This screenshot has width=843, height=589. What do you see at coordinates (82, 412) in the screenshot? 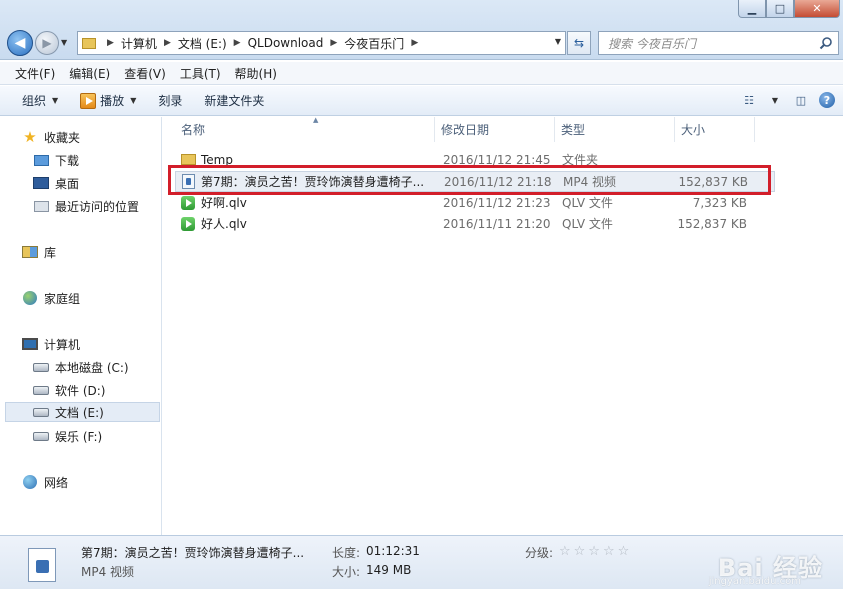
I see `sidebar-item-drive-e: 文档 (E:)` at bounding box center [82, 412].